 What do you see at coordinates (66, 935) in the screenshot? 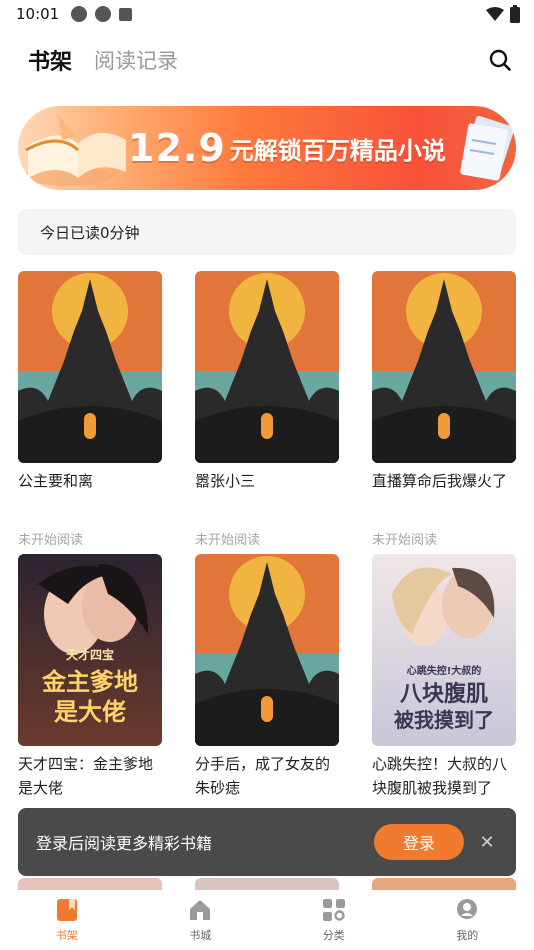
I see `nav-label: 书架` at bounding box center [66, 935].